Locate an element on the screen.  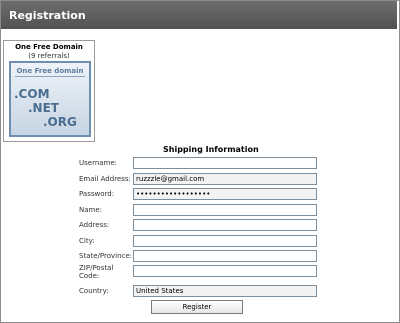
email-row: Email Address: ruzzzle@gmail.com is located at coordinates (199, 180).